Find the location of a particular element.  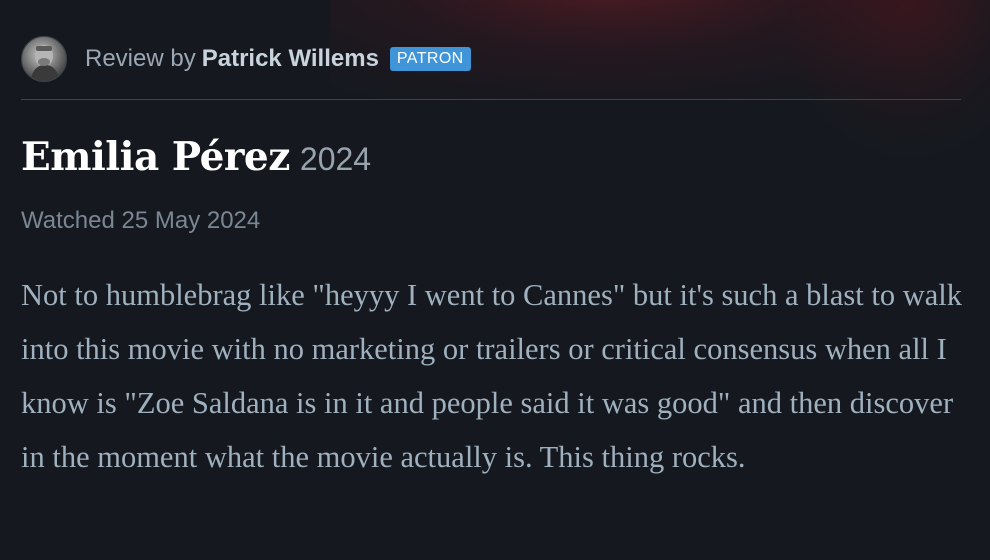

patron-badge: PATRON is located at coordinates (430, 59).